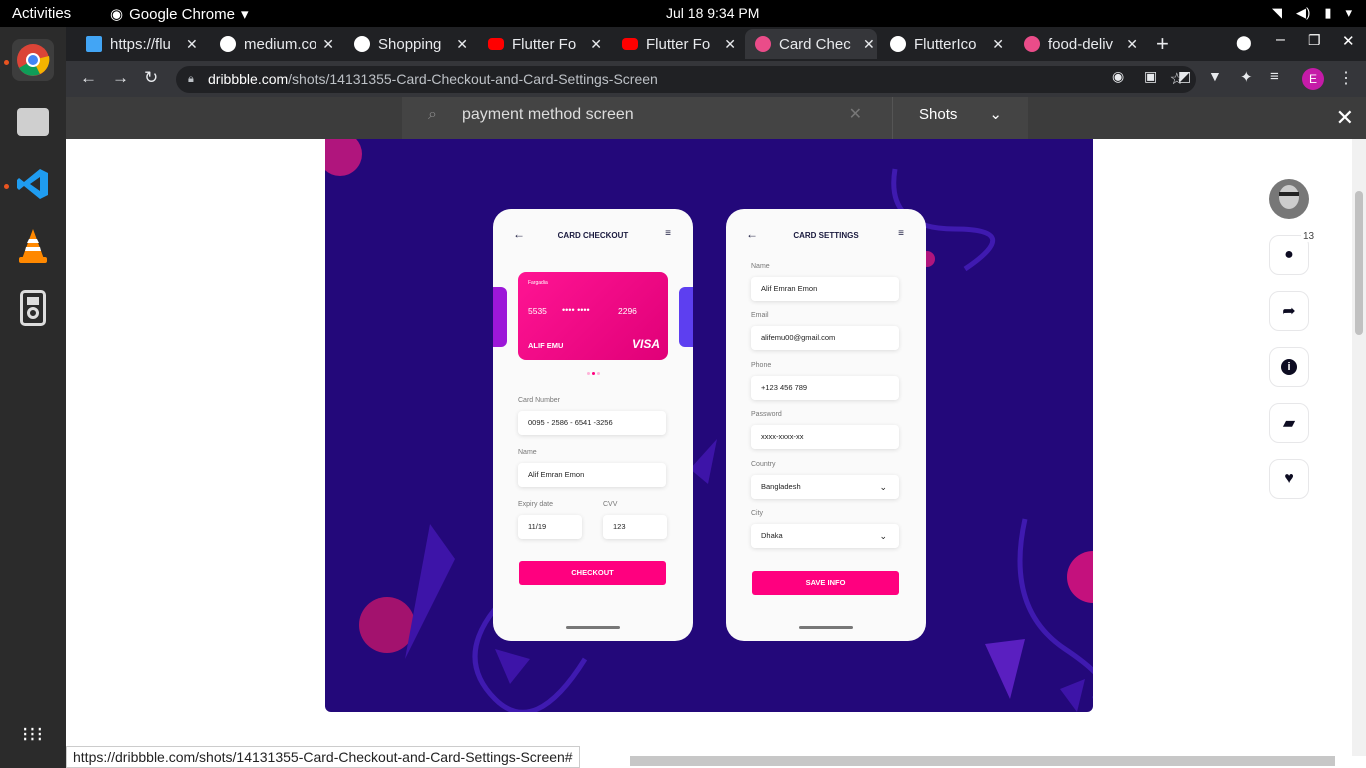 The height and width of the screenshot is (768, 1366). What do you see at coordinates (1246, 77) in the screenshot?
I see `puzzle-icon: ✦` at bounding box center [1246, 77].